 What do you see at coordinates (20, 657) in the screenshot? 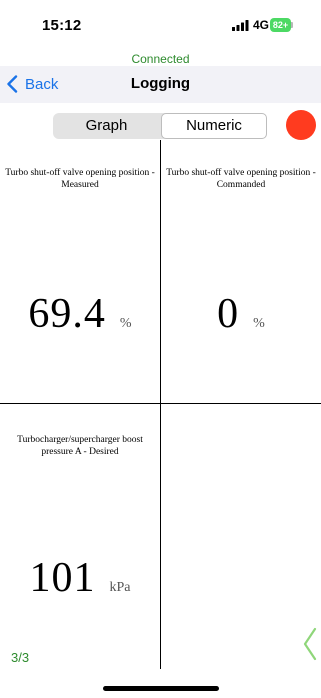
I see `page-indicator: 3/3` at bounding box center [20, 657].